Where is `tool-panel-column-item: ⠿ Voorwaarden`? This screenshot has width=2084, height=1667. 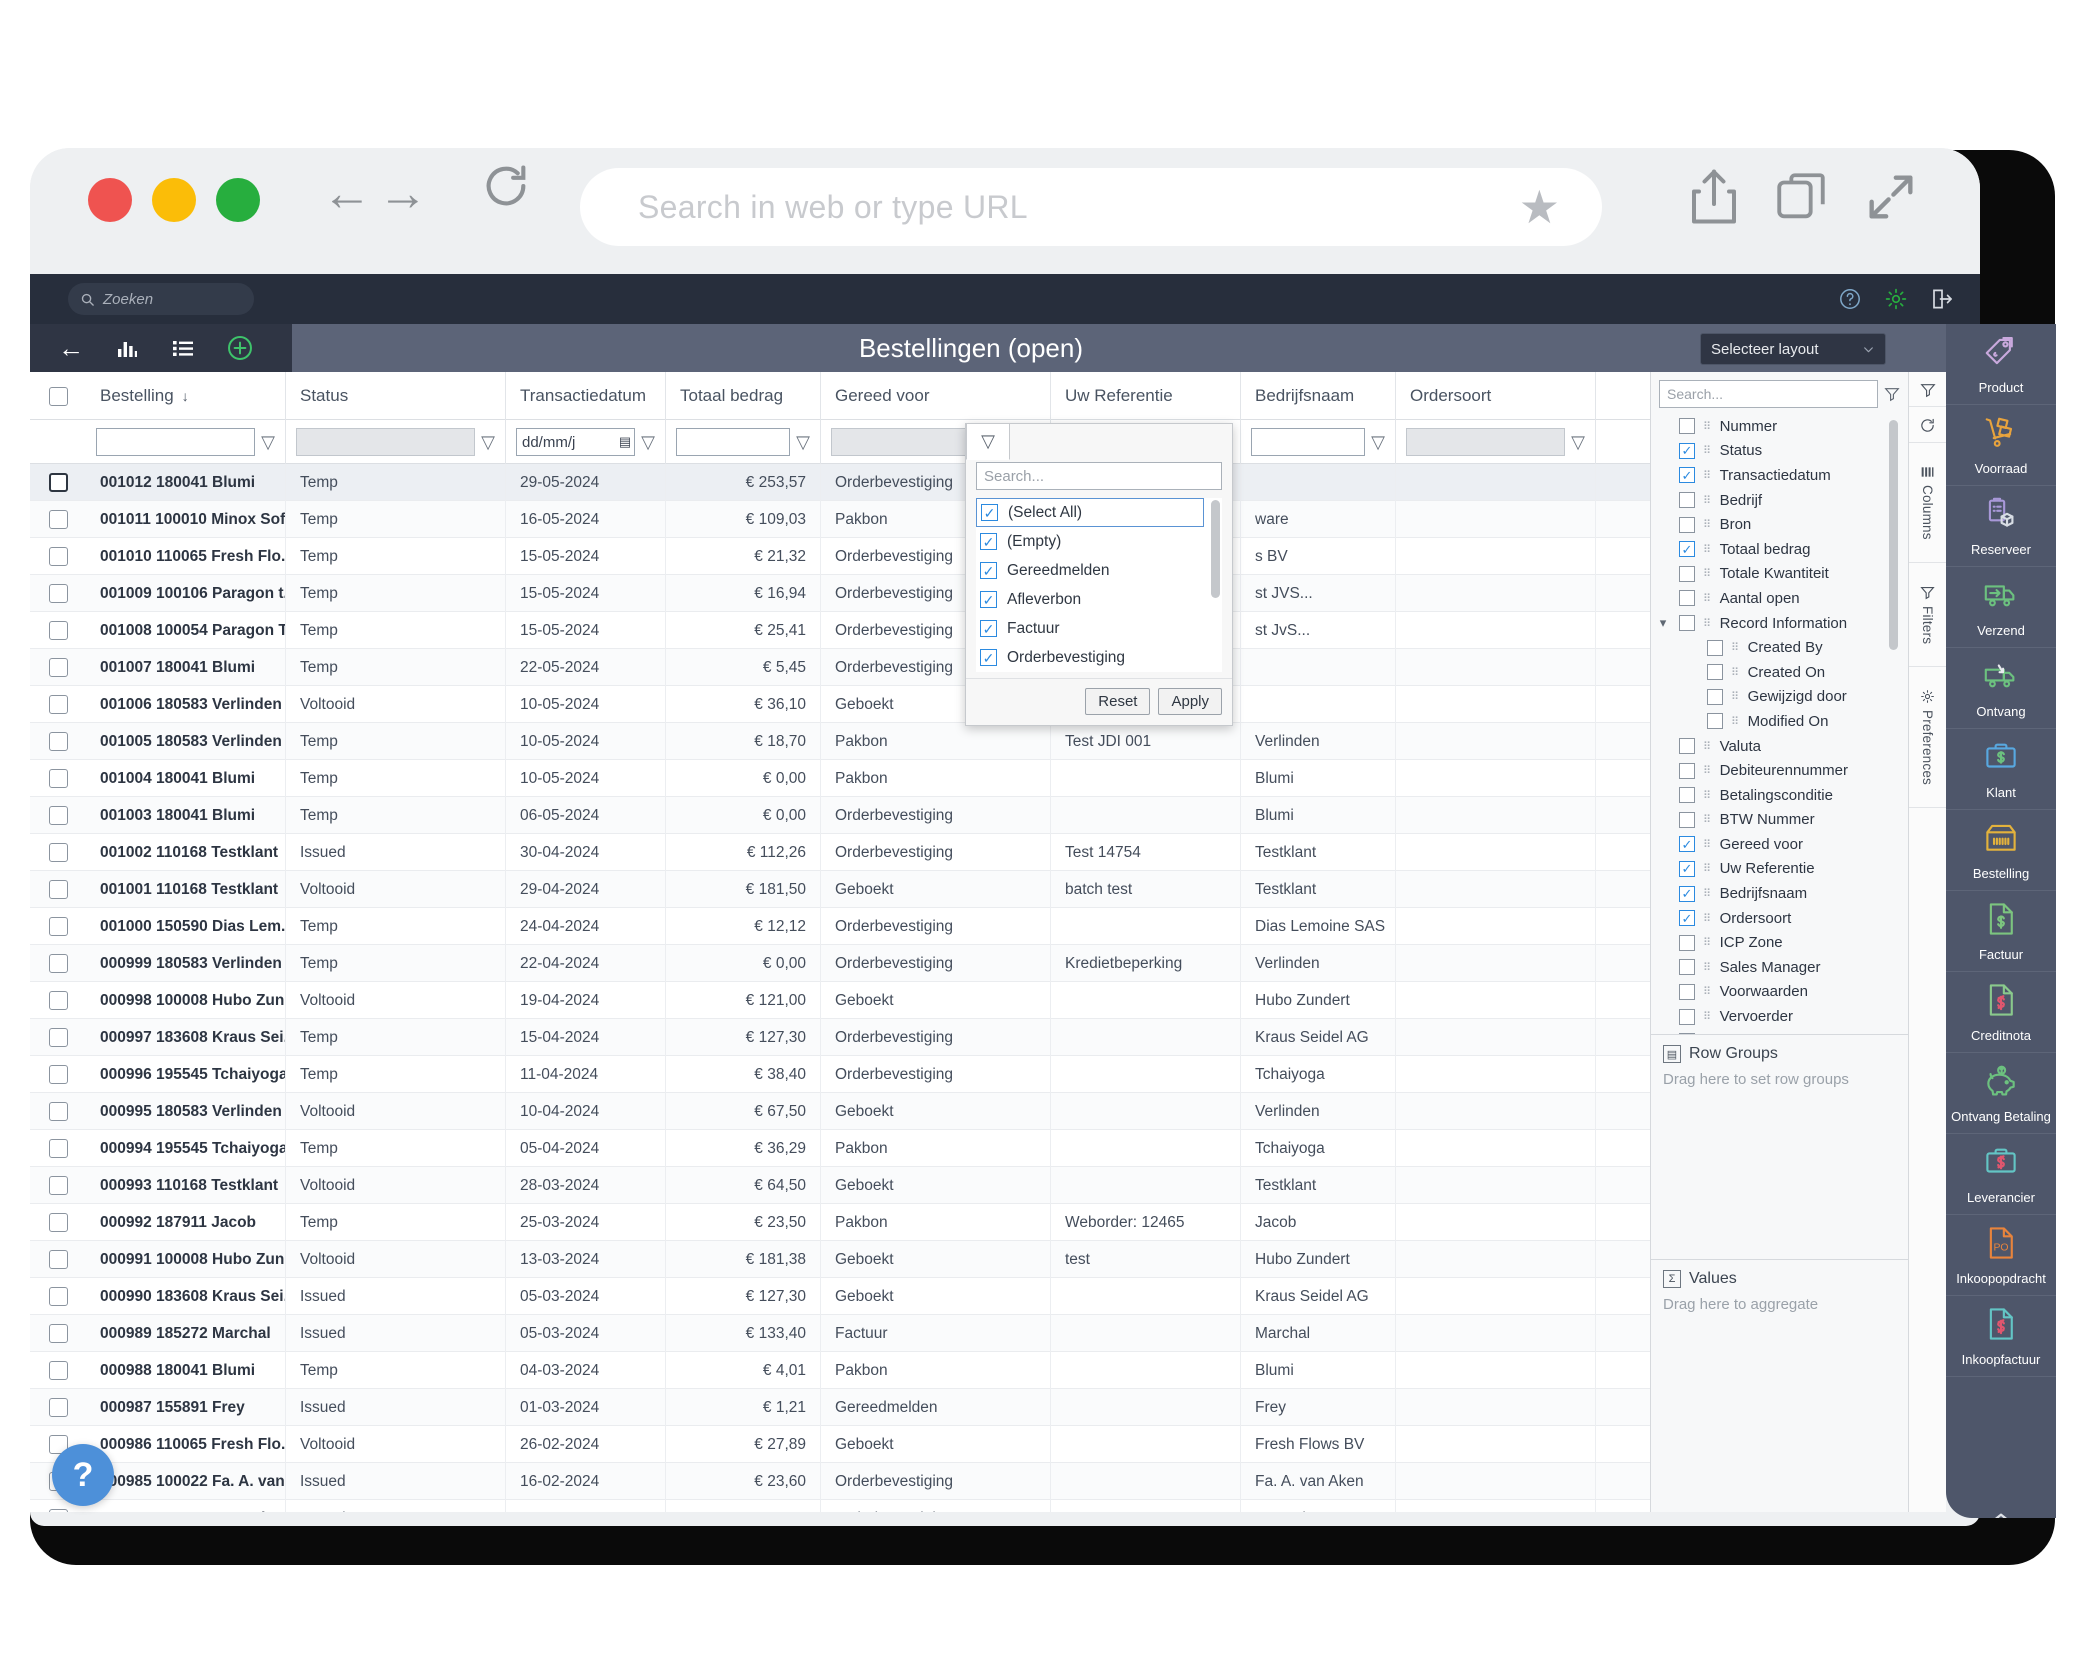 tool-panel-column-item: ⠿ Voorwaarden is located at coordinates (1781, 992).